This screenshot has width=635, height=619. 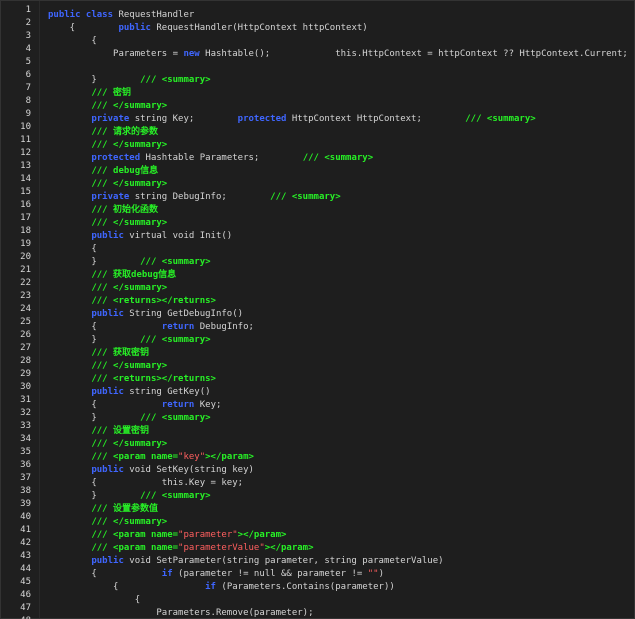 What do you see at coordinates (151, 470) in the screenshot?
I see `code-line: public void SetKey(string key)` at bounding box center [151, 470].